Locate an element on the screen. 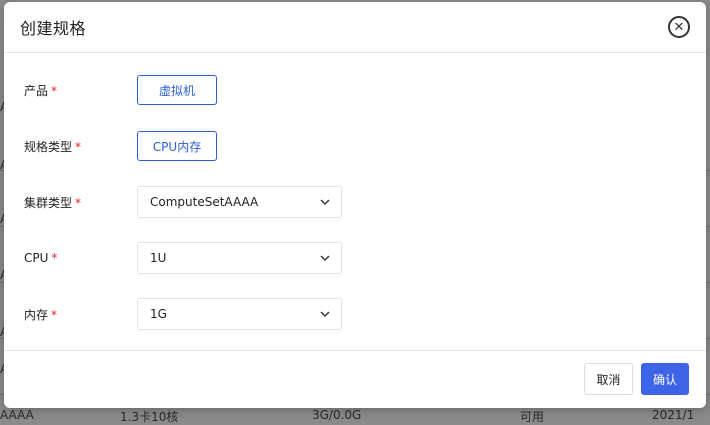 This screenshot has height=425, width=710. background-cell-fragment: 可用 is located at coordinates (532, 417).